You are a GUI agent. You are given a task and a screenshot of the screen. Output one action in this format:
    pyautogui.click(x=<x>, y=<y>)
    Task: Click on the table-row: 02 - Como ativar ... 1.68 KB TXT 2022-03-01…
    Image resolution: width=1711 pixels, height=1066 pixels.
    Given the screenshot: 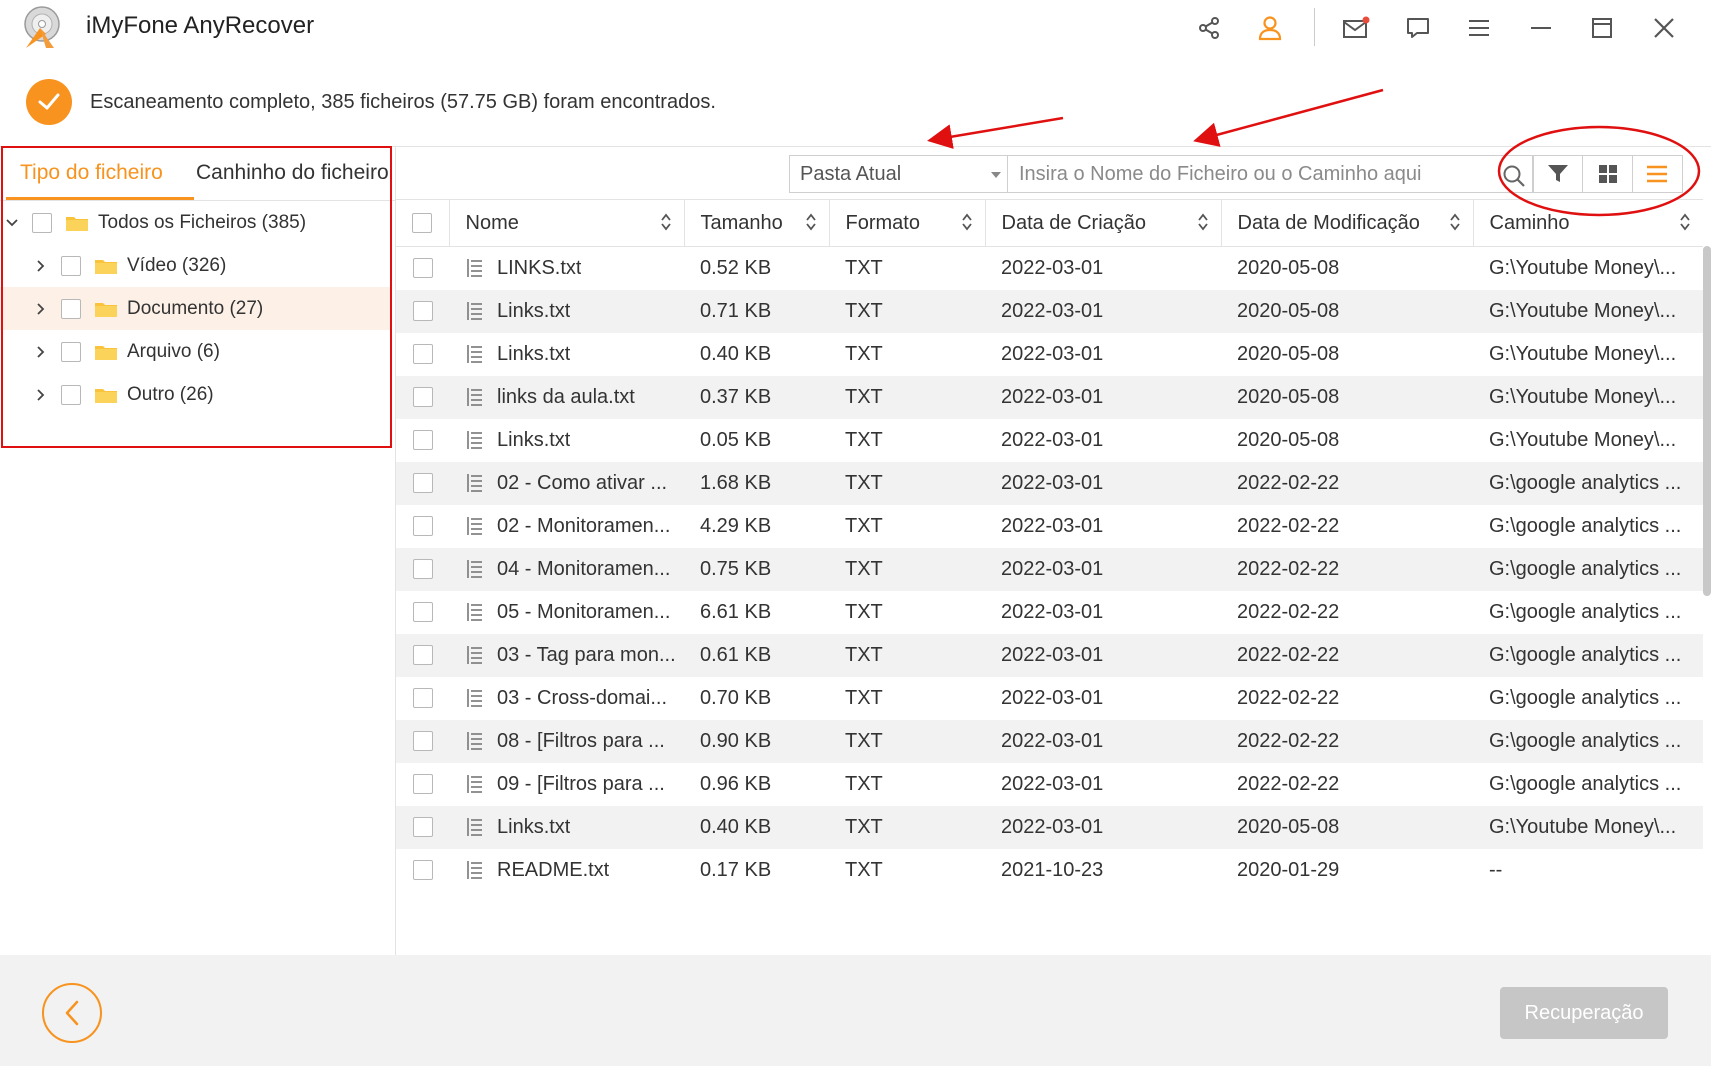 What is the action you would take?
    pyautogui.click(x=1049, y=483)
    